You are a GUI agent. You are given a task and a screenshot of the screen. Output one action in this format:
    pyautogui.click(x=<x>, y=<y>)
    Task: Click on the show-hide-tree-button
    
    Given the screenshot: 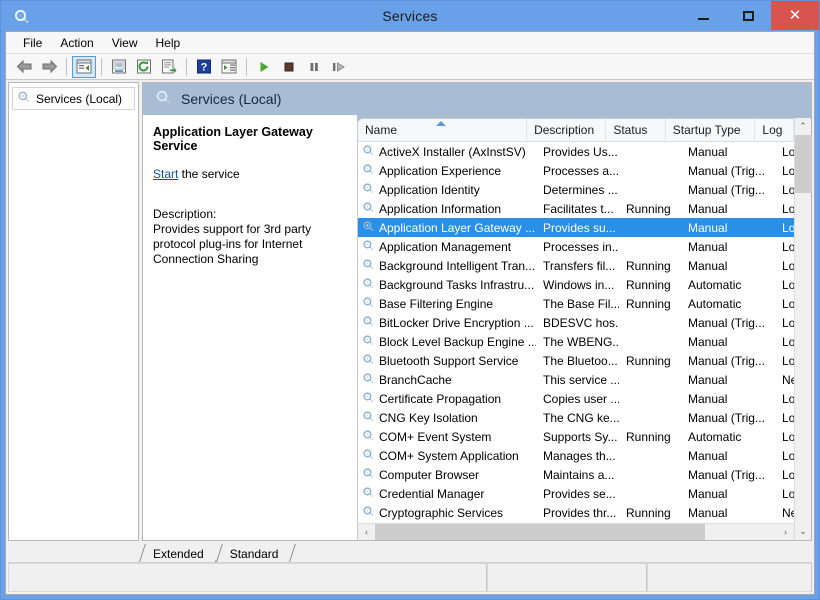 What is the action you would take?
    pyautogui.click(x=84, y=66)
    